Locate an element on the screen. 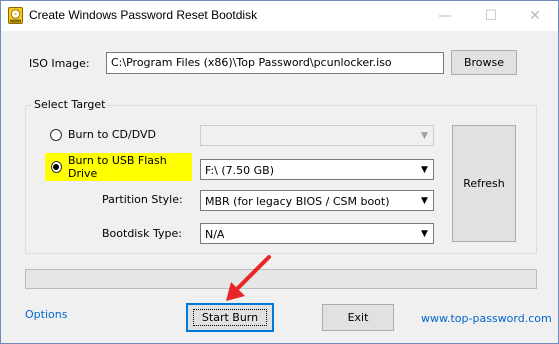 Image resolution: width=559 pixels, height=344 pixels. start-burn-button: Start Burn is located at coordinates (230, 317).